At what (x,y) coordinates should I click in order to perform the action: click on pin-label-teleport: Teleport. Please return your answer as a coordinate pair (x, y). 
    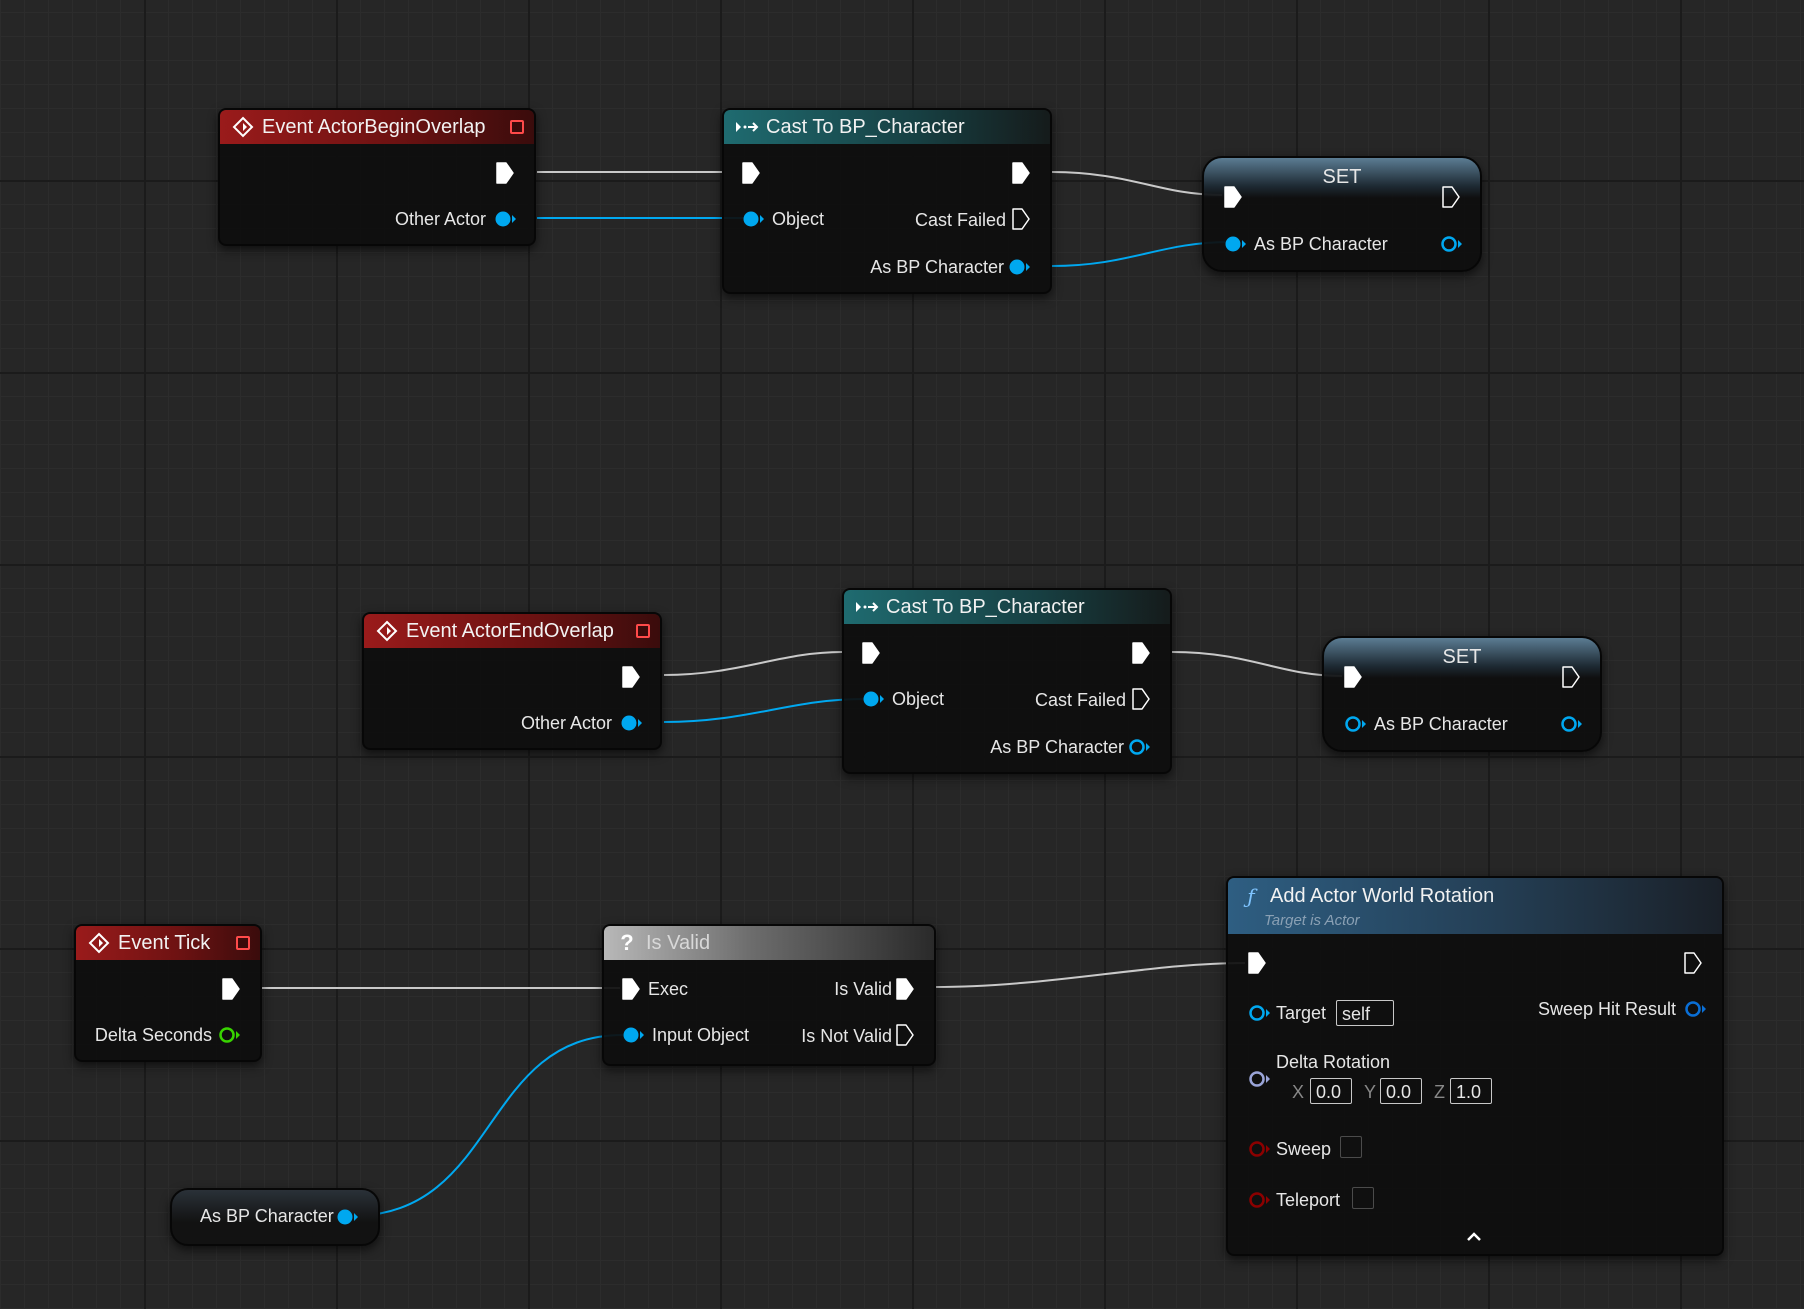
    Looking at the image, I should click on (1308, 1200).